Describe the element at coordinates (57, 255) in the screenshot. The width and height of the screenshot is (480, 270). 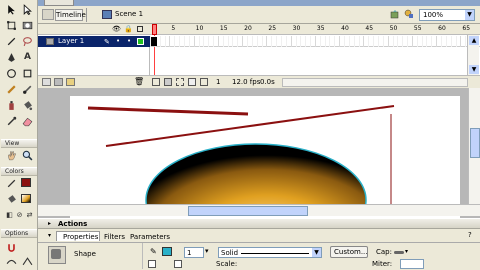
I see `shape-icon` at that location.